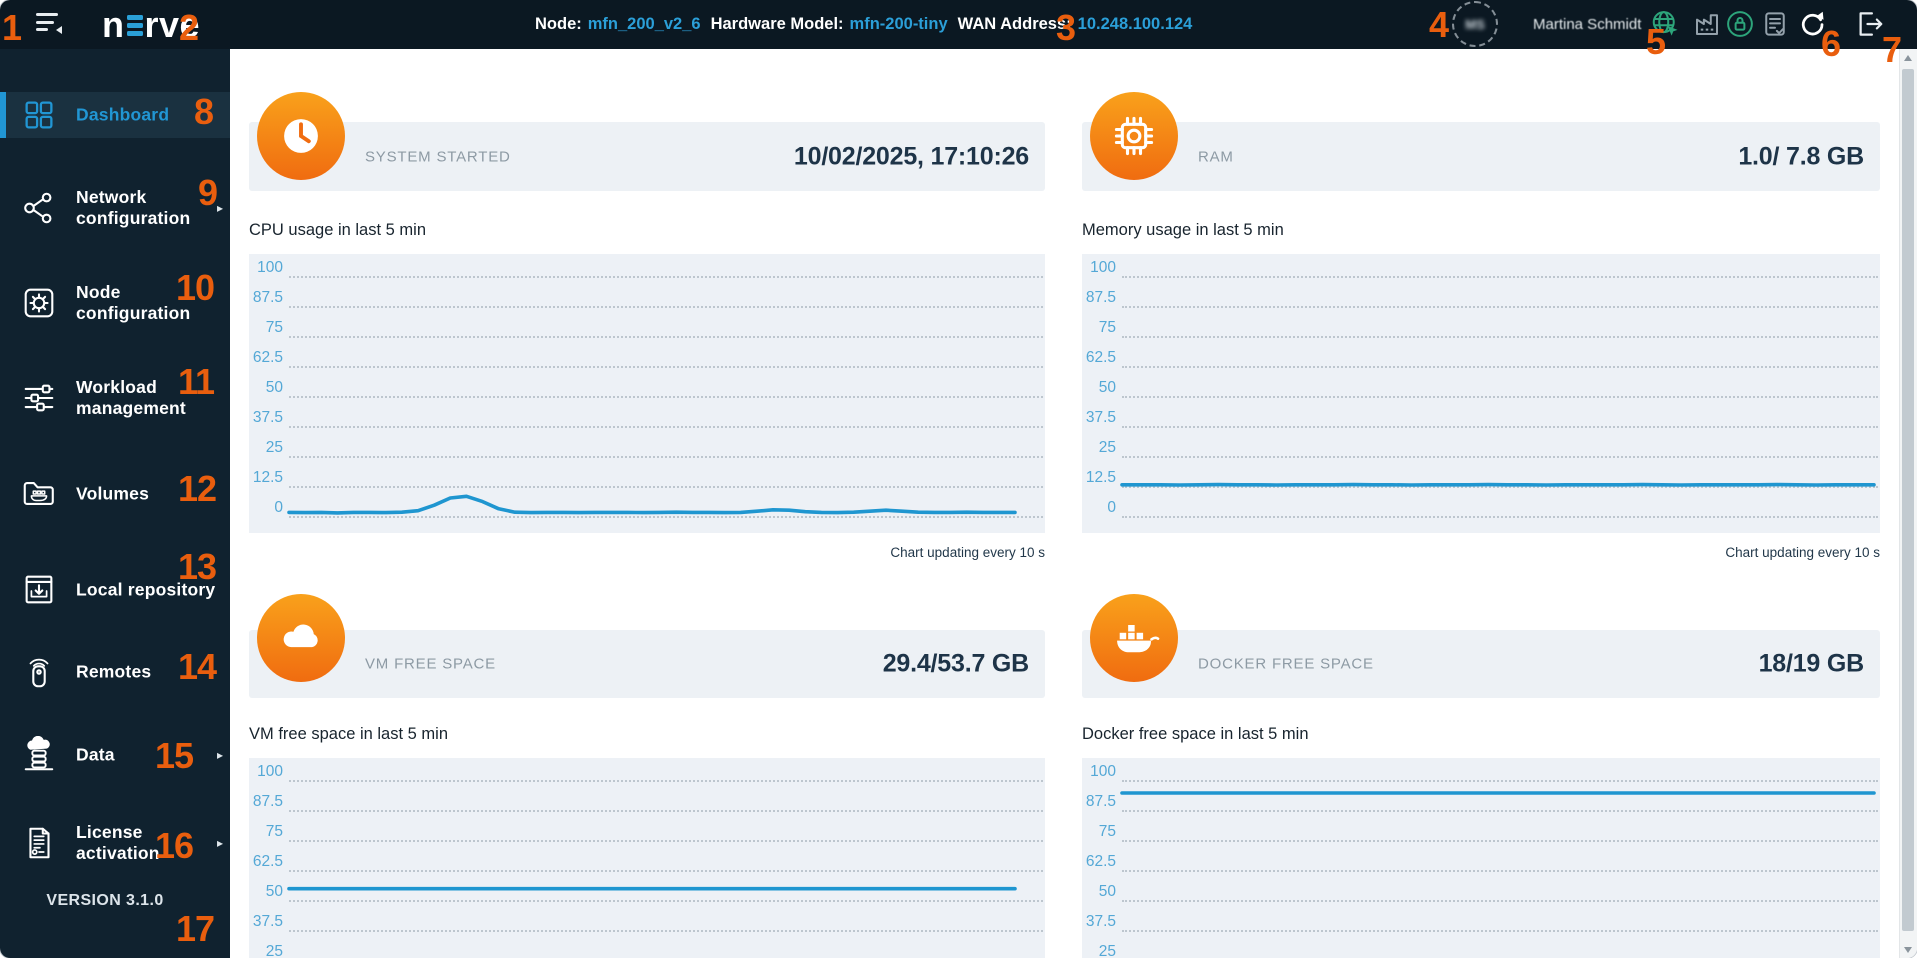 The height and width of the screenshot is (958, 1917). I want to click on card-label: DOCKER FREE SPACE, so click(1286, 664).